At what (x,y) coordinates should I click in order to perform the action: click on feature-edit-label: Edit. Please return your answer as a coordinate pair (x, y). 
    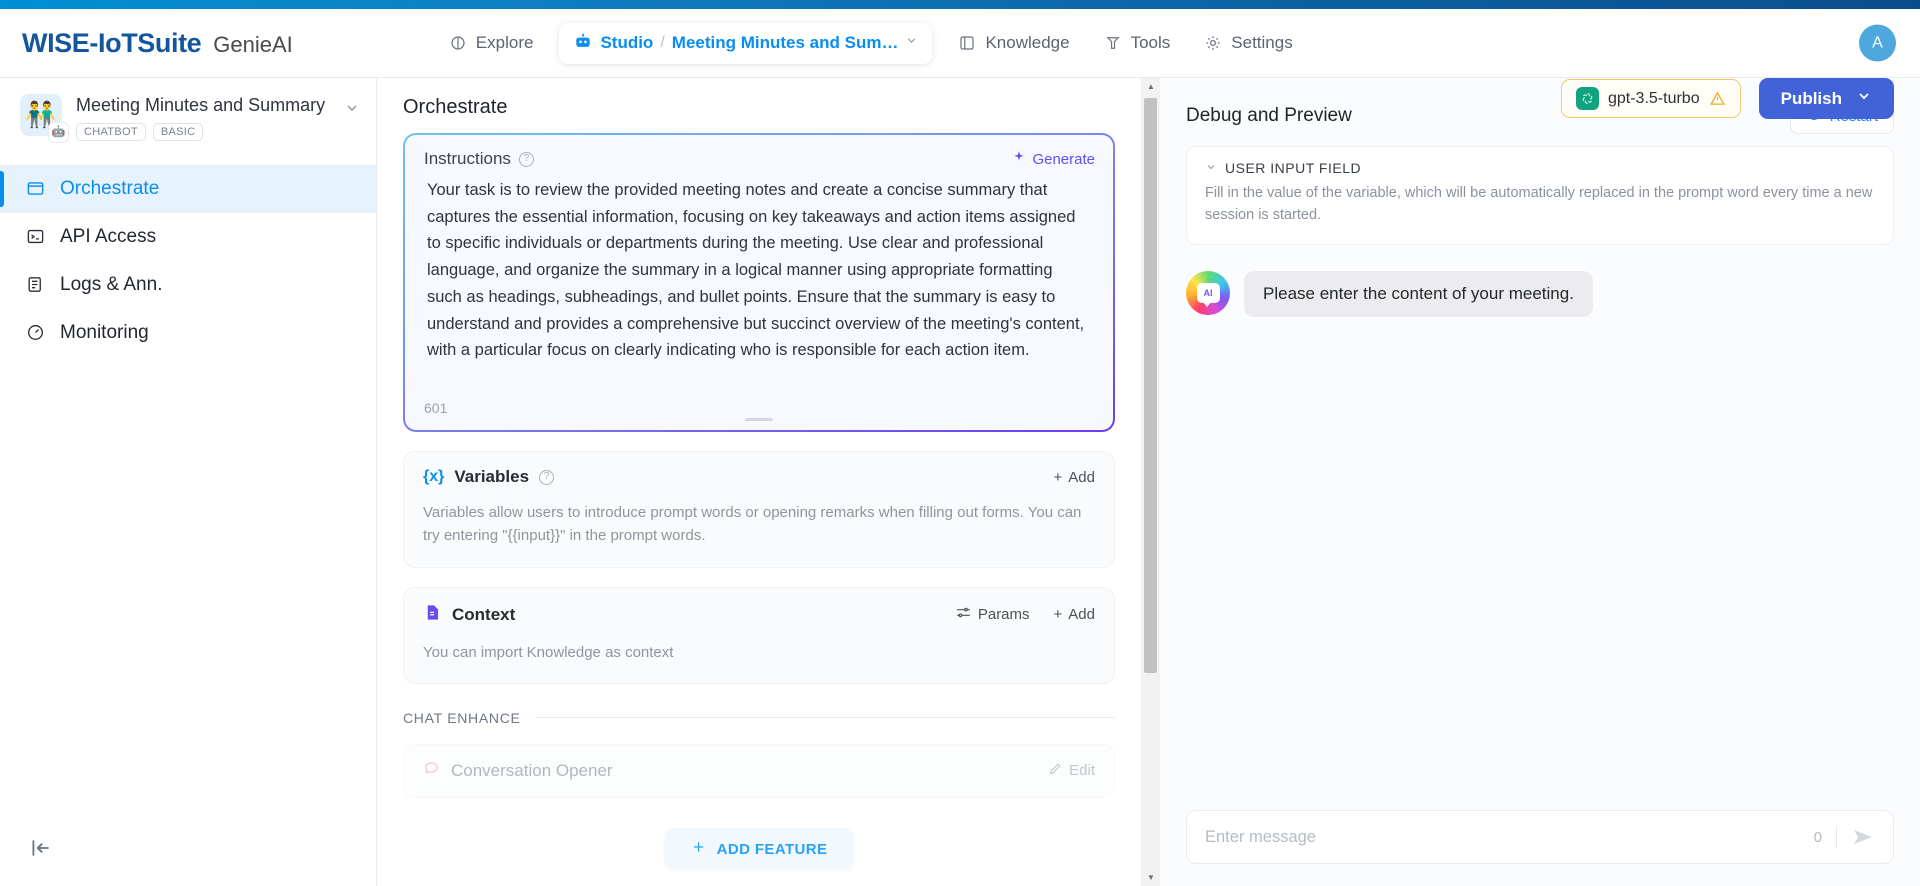
    Looking at the image, I should click on (1082, 771).